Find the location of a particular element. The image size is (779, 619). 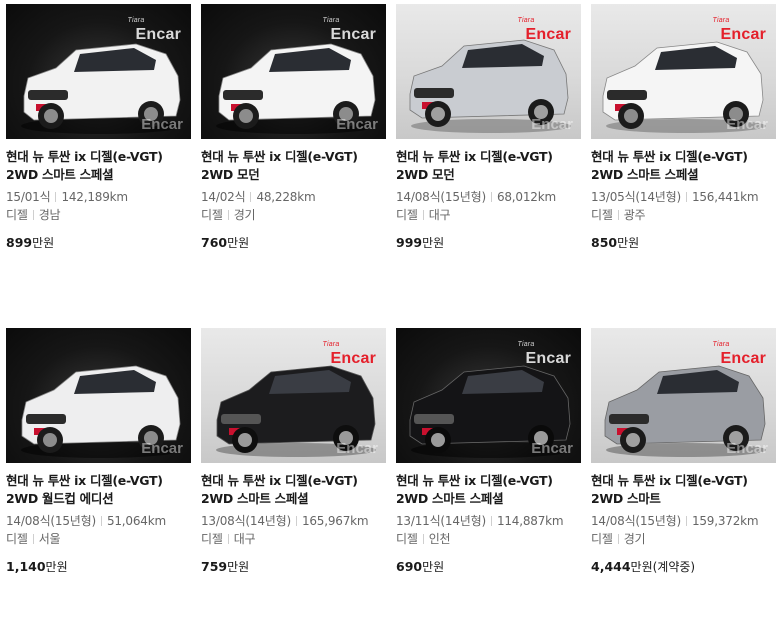

listing-meta-2: 디젤 경남 is located at coordinates (98, 215).